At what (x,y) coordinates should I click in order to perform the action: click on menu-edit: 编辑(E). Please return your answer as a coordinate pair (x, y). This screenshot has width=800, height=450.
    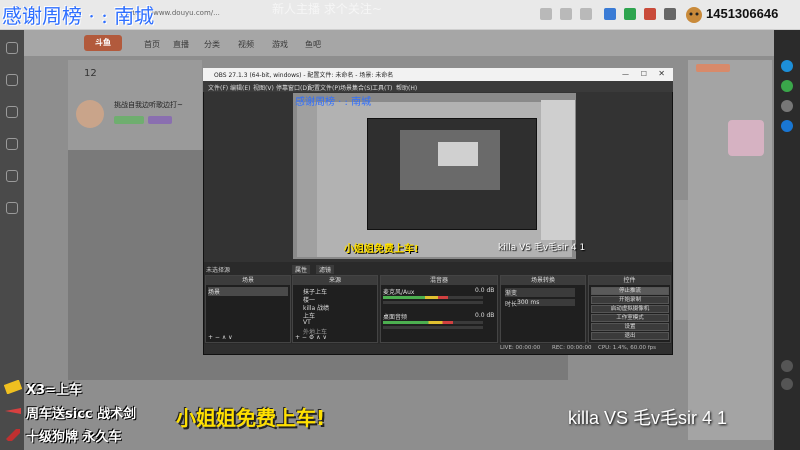
    Looking at the image, I should click on (240, 87).